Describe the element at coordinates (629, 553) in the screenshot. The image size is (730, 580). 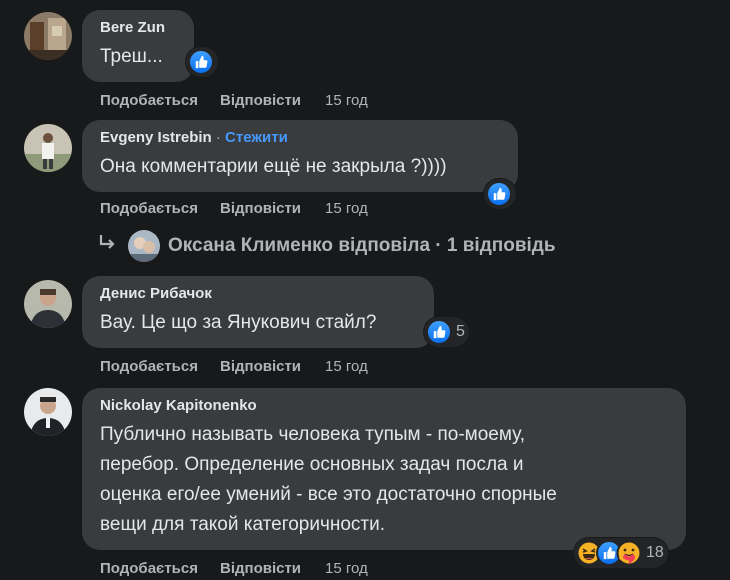
I see `care-emoji-icon` at that location.